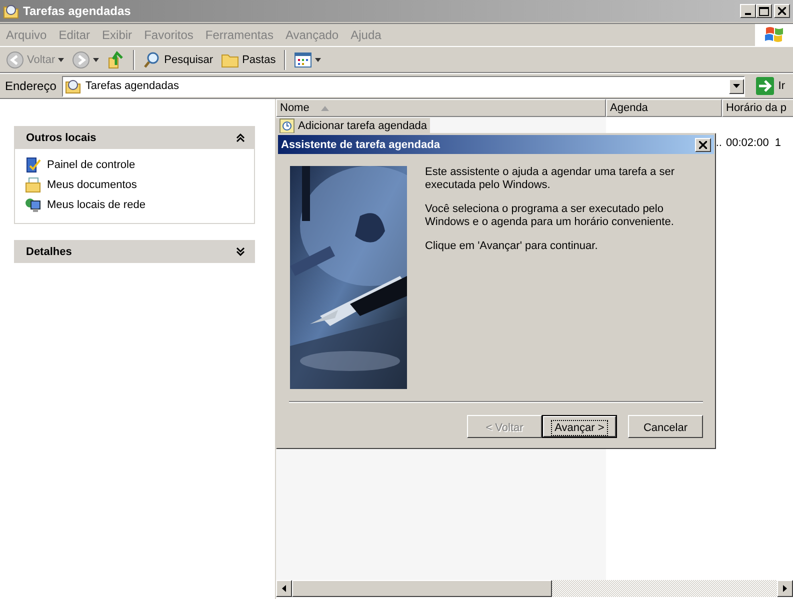 This screenshot has width=793, height=599. I want to click on sidebar-link: Meus documentos, so click(134, 185).